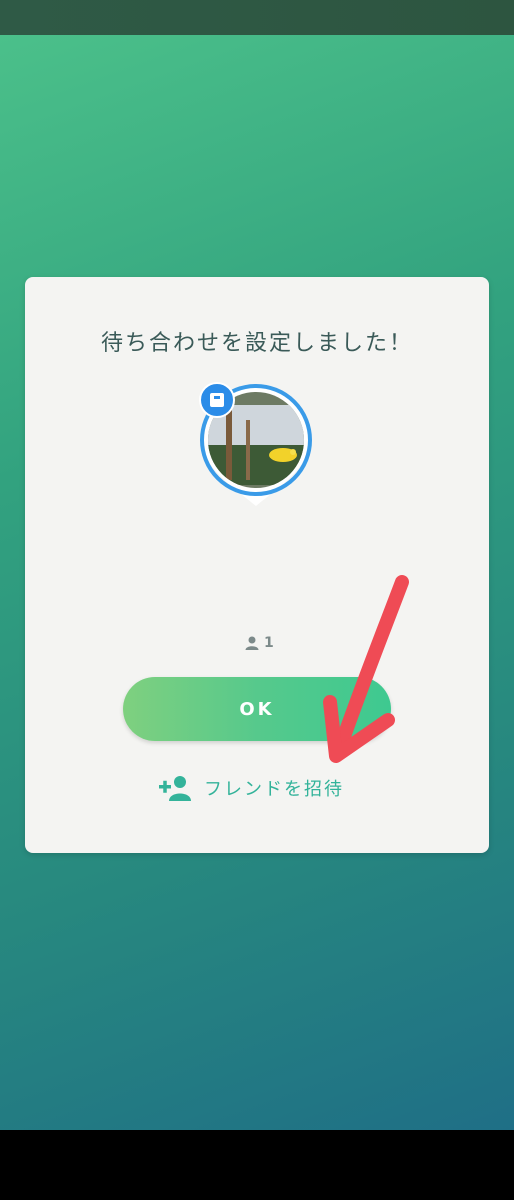 Image resolution: width=514 pixels, height=1200 pixels. What do you see at coordinates (257, 709) in the screenshot?
I see `ok-button: OK` at bounding box center [257, 709].